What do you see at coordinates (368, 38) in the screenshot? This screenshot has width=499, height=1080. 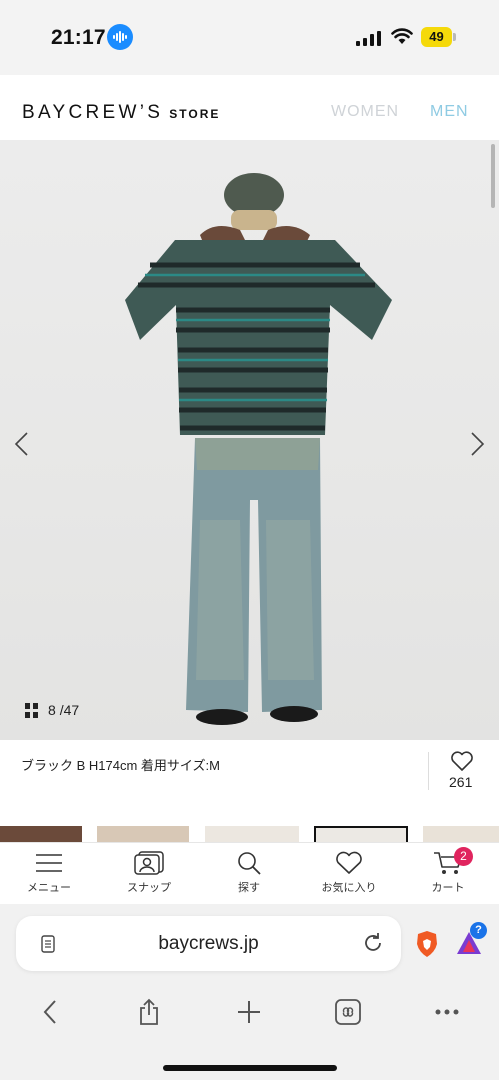 I see `cellular-signal-icon` at bounding box center [368, 38].